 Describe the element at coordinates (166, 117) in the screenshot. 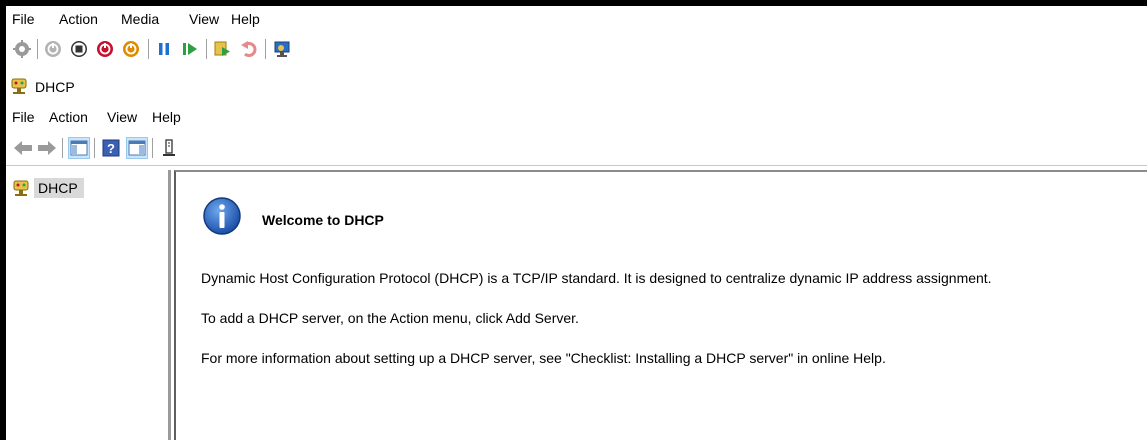

I see `mmc-menu-help: Help` at that location.